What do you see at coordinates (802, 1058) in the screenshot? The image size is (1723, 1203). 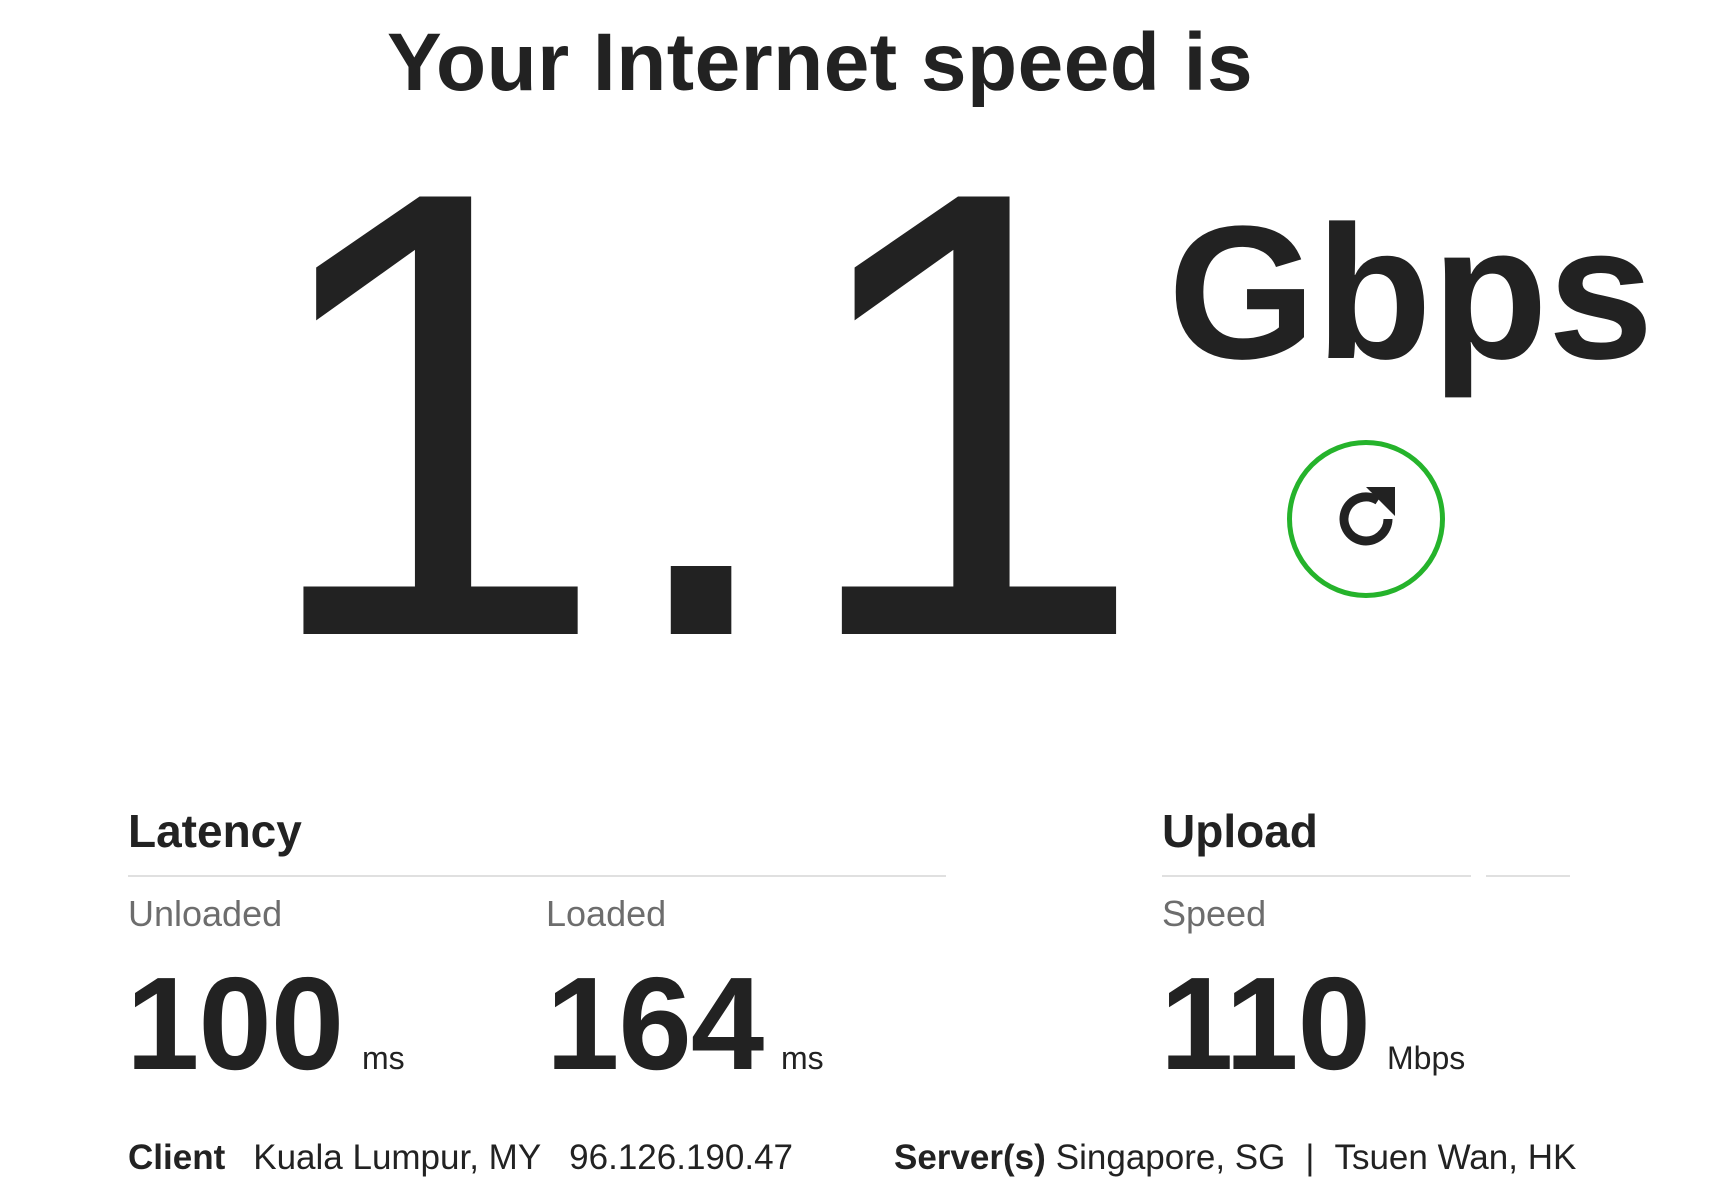 I see `loaded-latency-unit: ms` at bounding box center [802, 1058].